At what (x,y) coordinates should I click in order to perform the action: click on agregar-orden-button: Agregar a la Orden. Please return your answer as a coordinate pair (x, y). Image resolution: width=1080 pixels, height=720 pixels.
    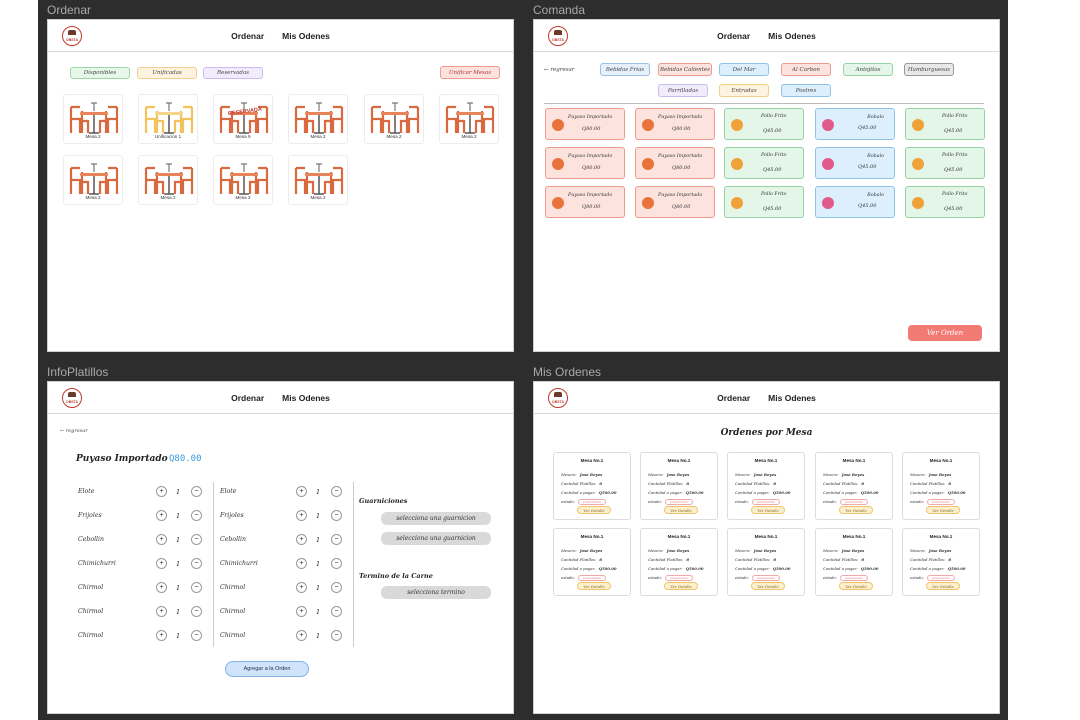
    Looking at the image, I should click on (267, 669).